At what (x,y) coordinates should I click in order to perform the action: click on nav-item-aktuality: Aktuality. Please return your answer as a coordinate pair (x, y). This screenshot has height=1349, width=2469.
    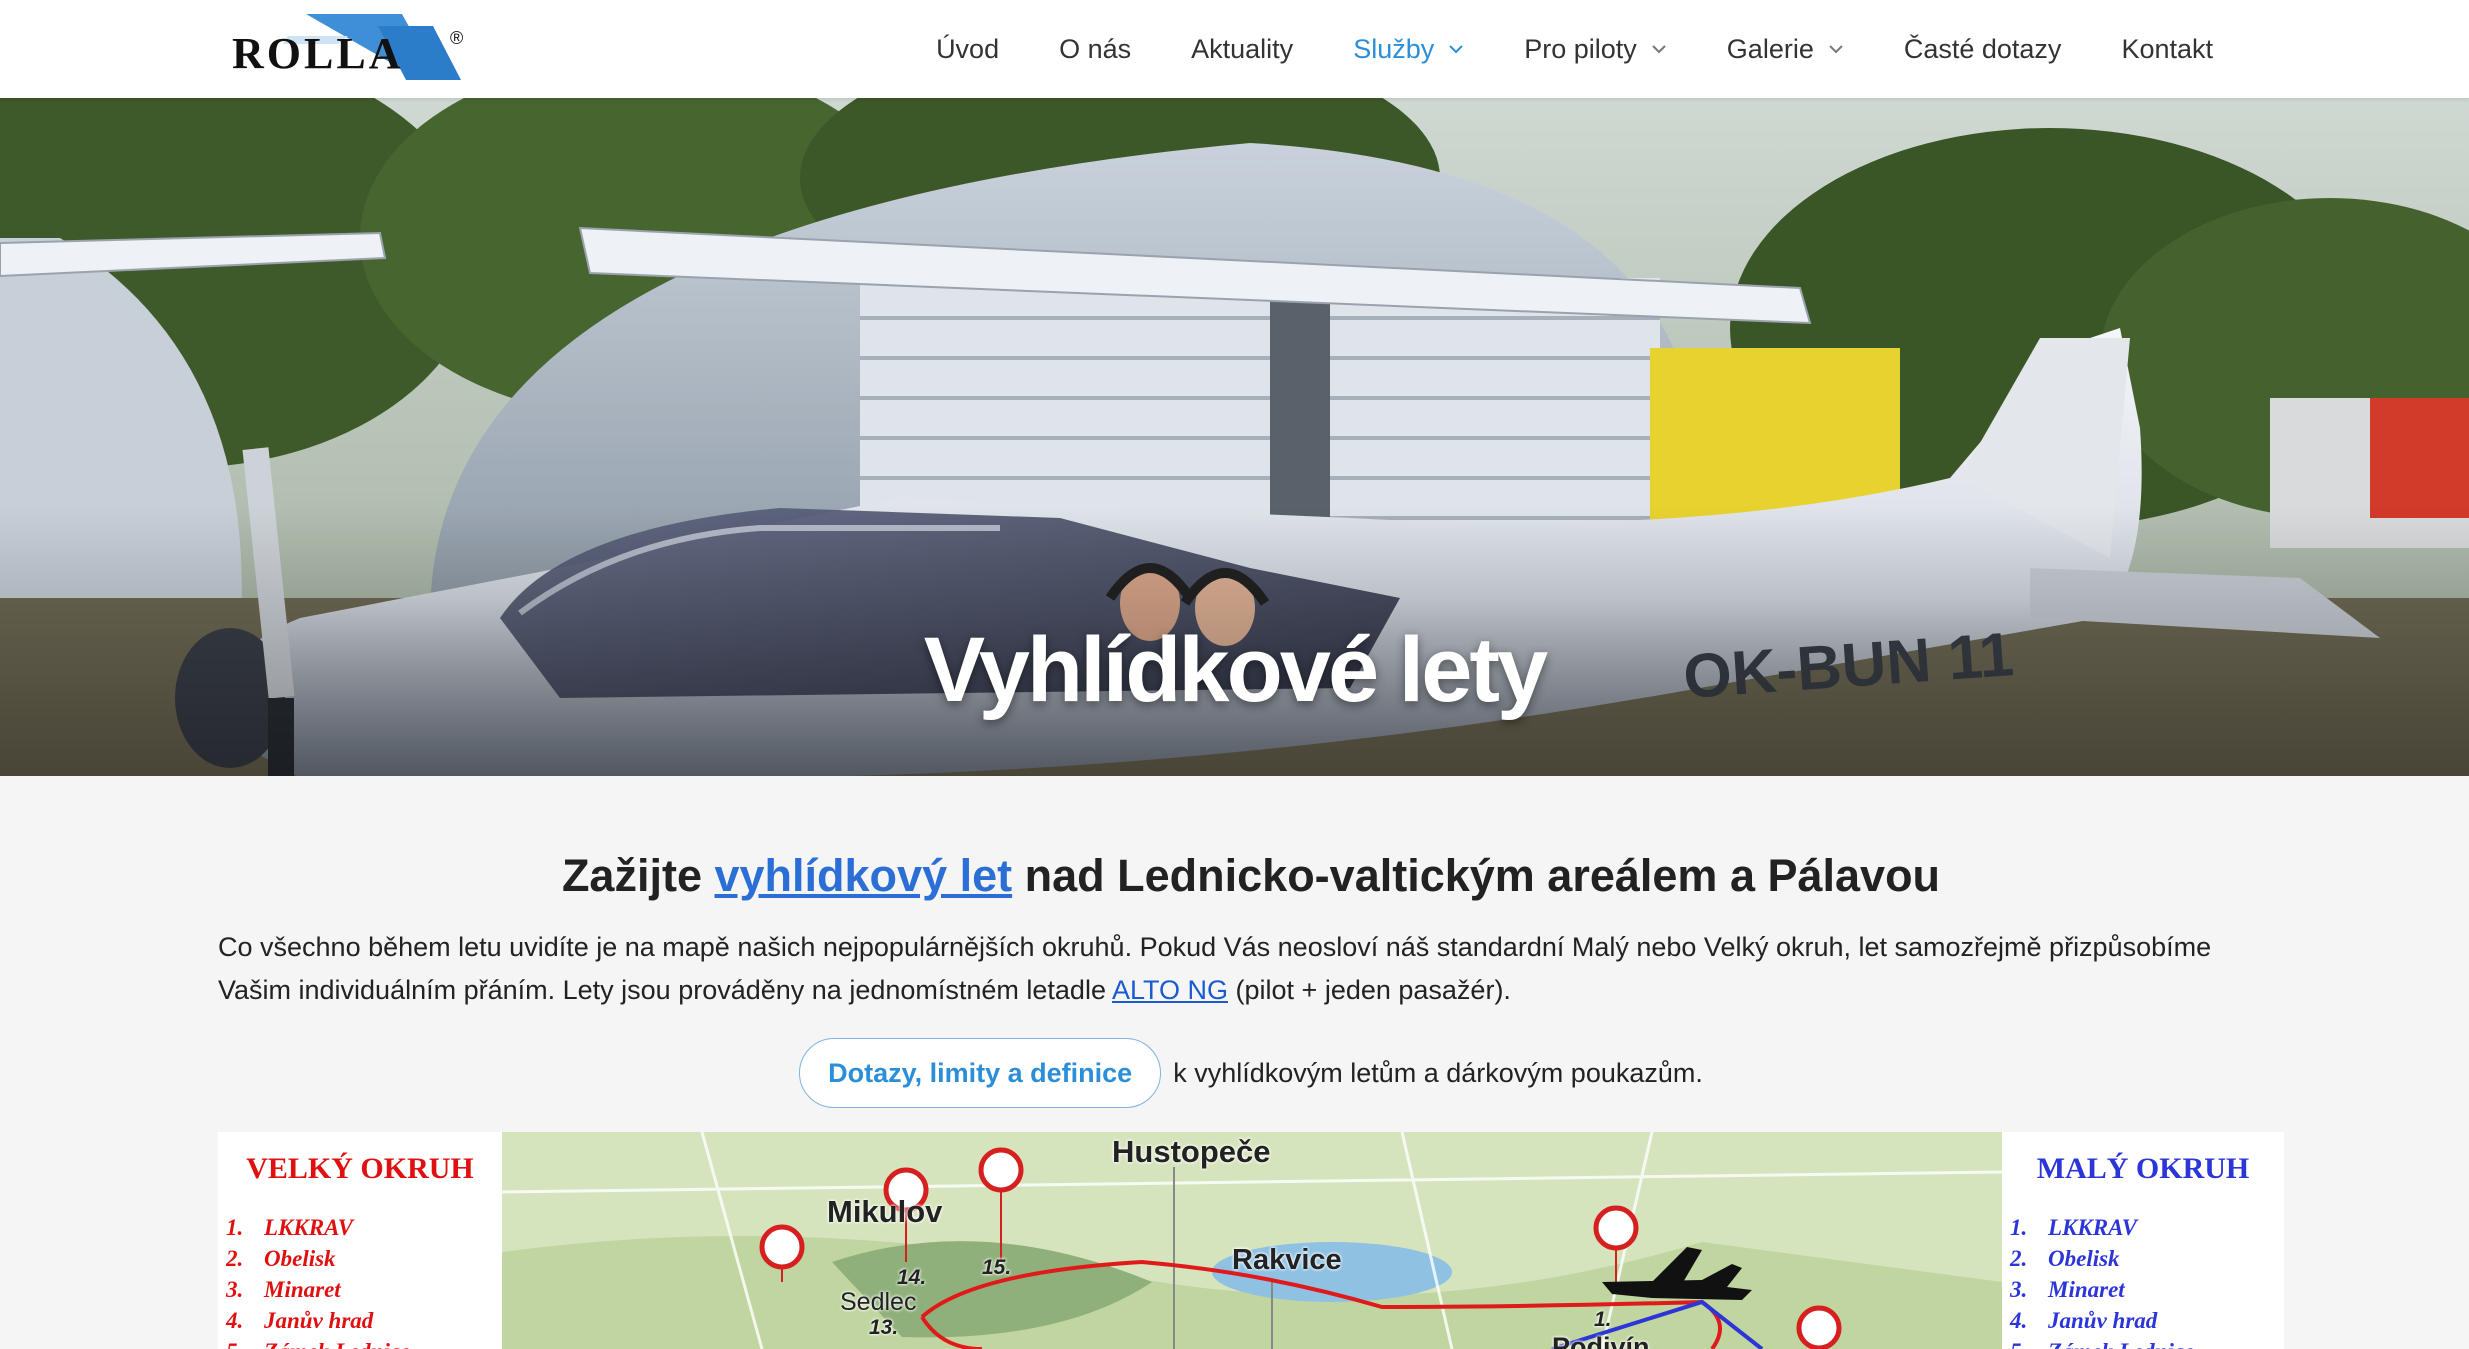
    Looking at the image, I should click on (1242, 49).